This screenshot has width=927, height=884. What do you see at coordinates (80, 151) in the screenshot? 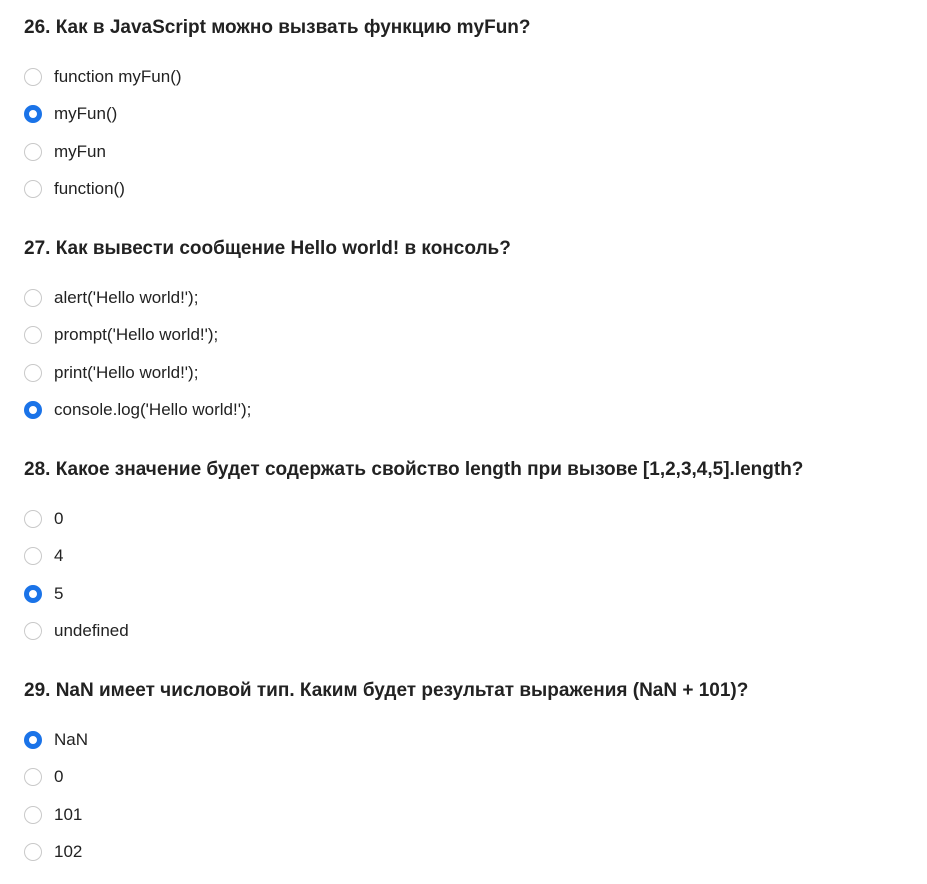
I see `answer-label: myFun` at bounding box center [80, 151].